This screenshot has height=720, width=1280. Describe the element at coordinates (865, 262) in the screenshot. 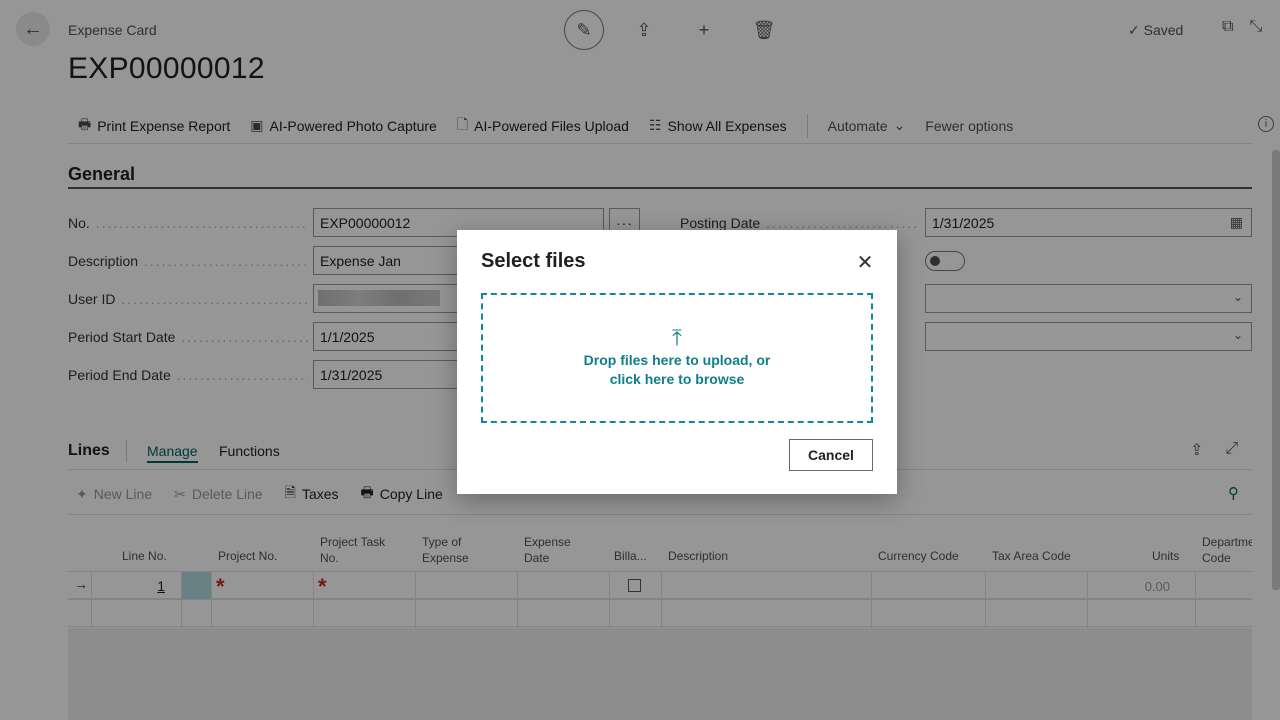

I see `close-icon: ✕` at that location.